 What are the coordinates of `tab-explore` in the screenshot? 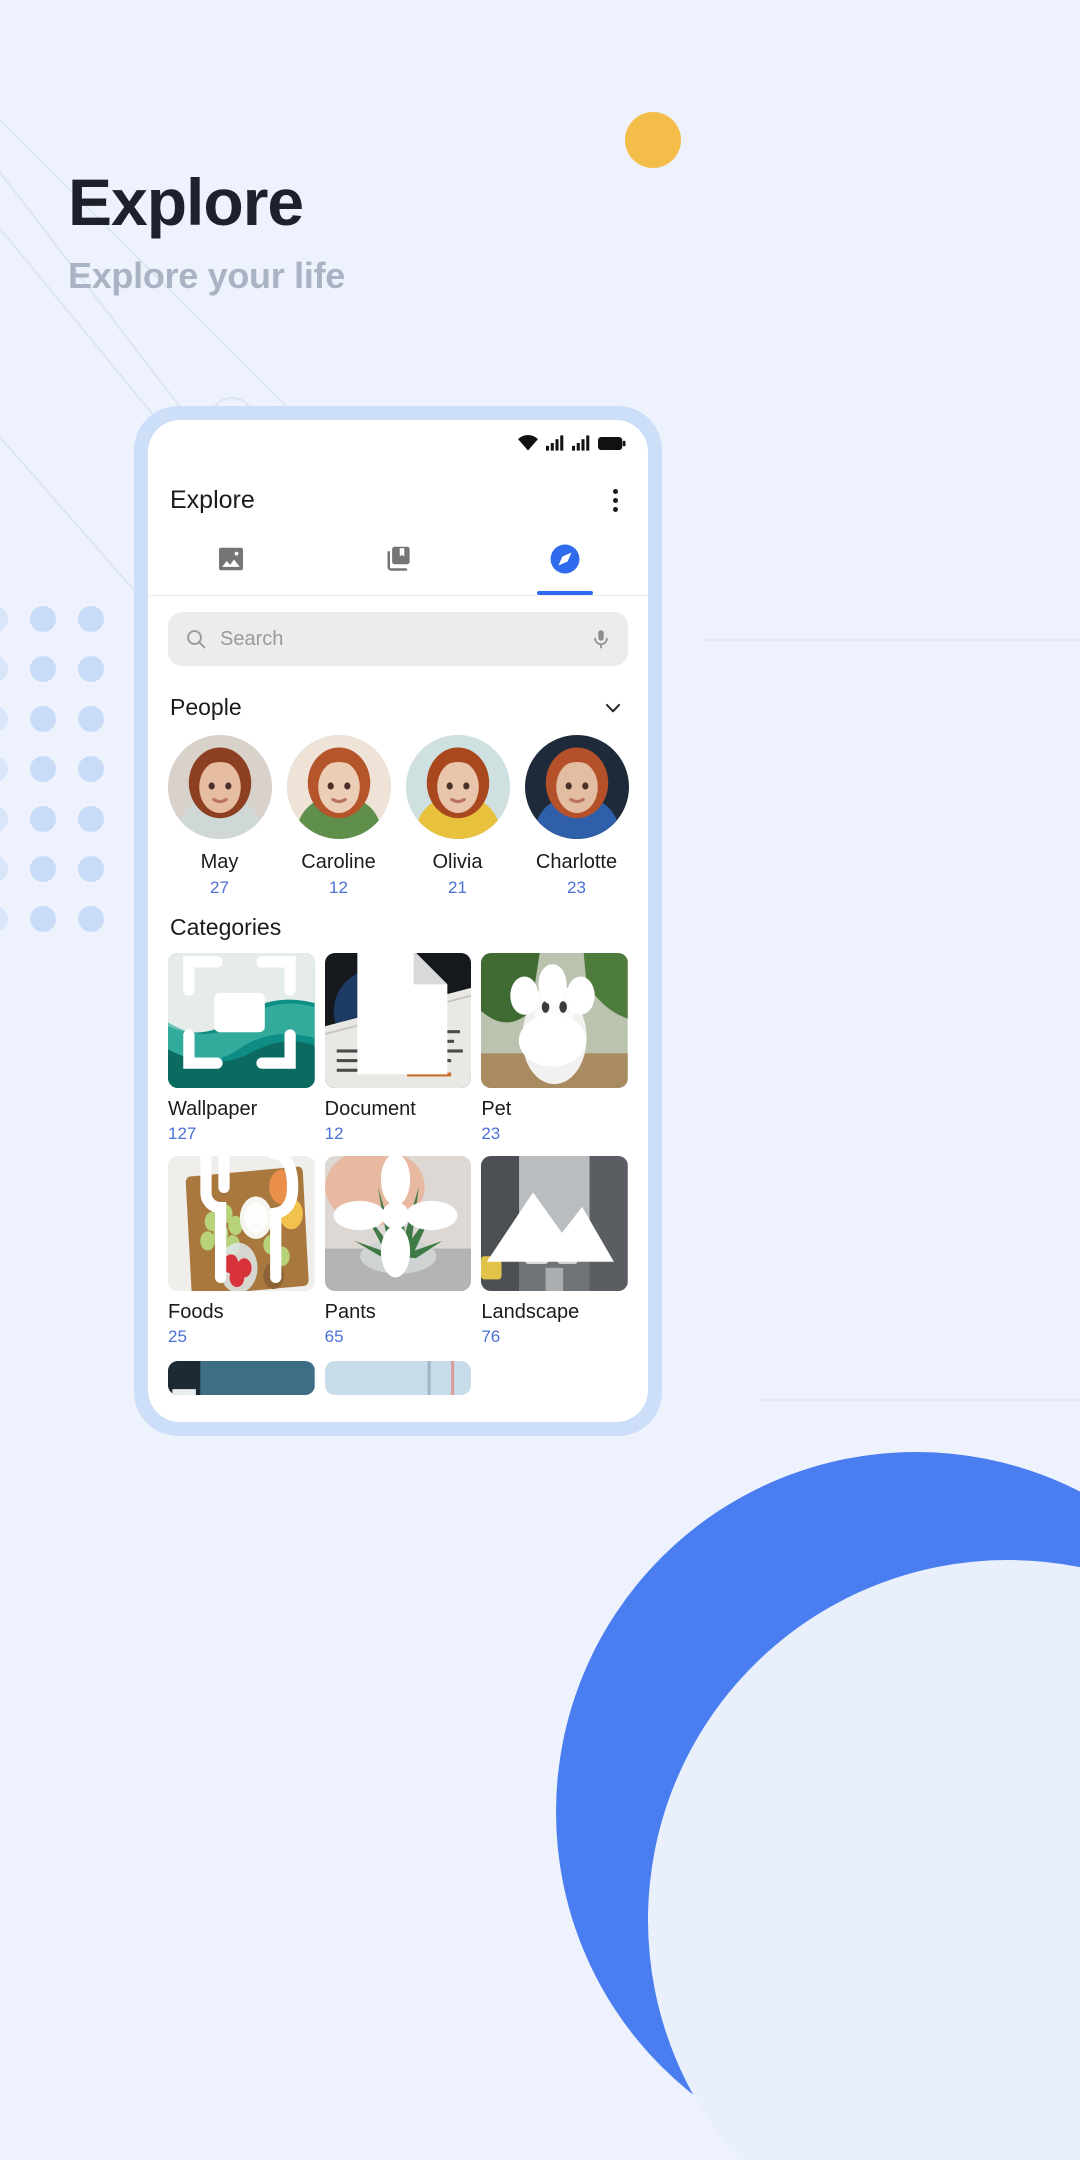 It's located at (564, 558).